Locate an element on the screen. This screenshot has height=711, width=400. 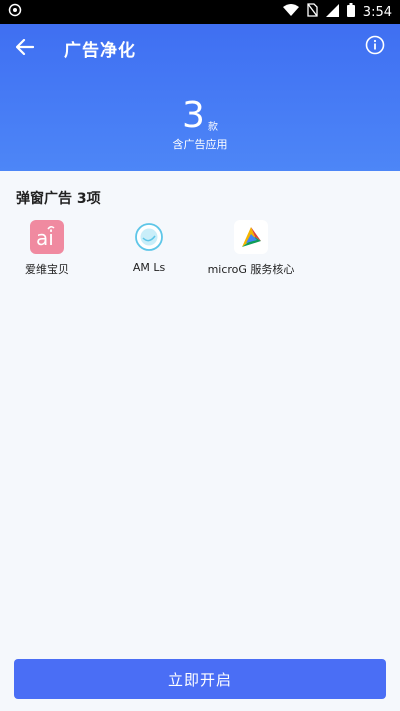
arrow-left-icon is located at coordinates (25, 48).